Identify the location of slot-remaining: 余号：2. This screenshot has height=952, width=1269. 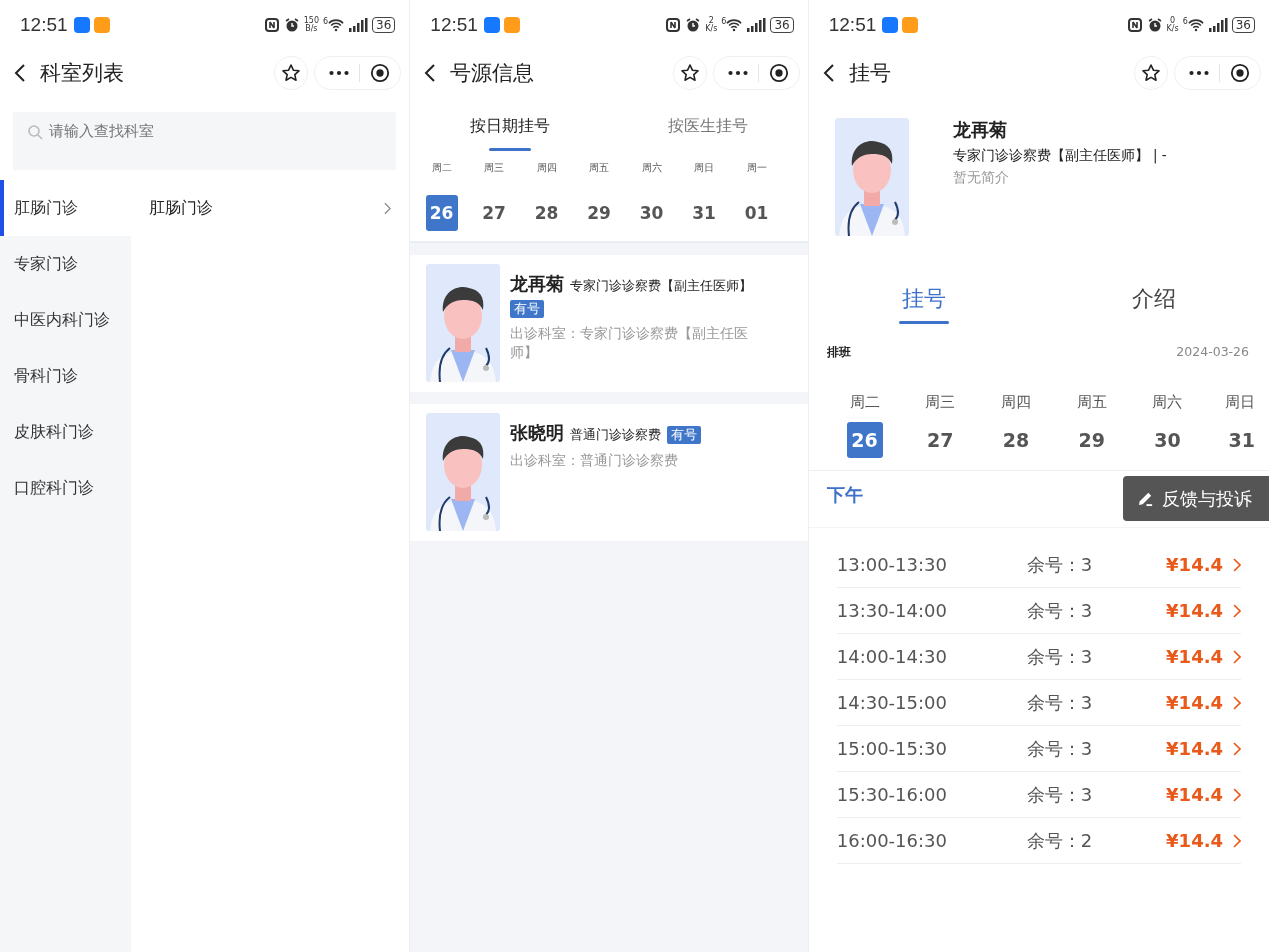
(1060, 840).